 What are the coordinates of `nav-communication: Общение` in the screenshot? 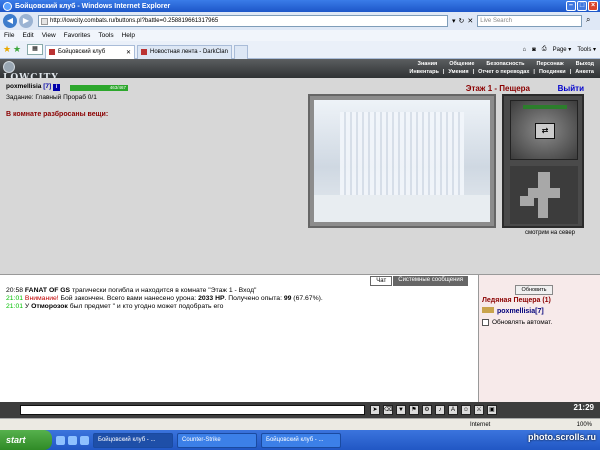 It's located at (461, 64).